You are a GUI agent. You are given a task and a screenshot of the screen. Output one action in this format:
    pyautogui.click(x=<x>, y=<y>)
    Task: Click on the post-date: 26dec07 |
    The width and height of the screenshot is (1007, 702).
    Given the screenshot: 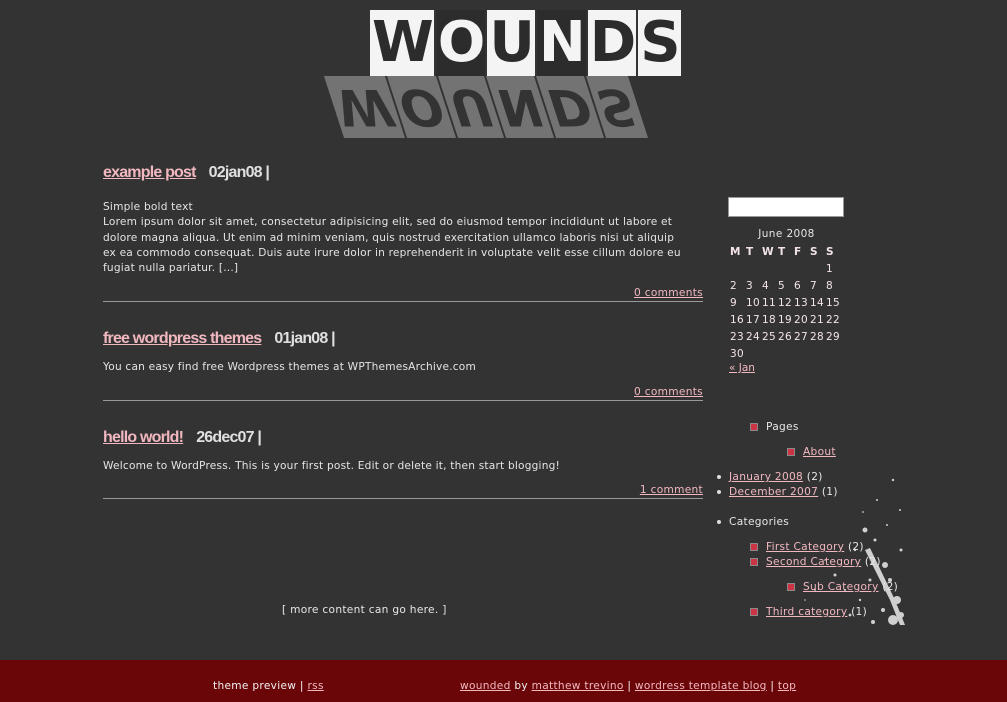 What is the action you would take?
    pyautogui.click(x=229, y=437)
    